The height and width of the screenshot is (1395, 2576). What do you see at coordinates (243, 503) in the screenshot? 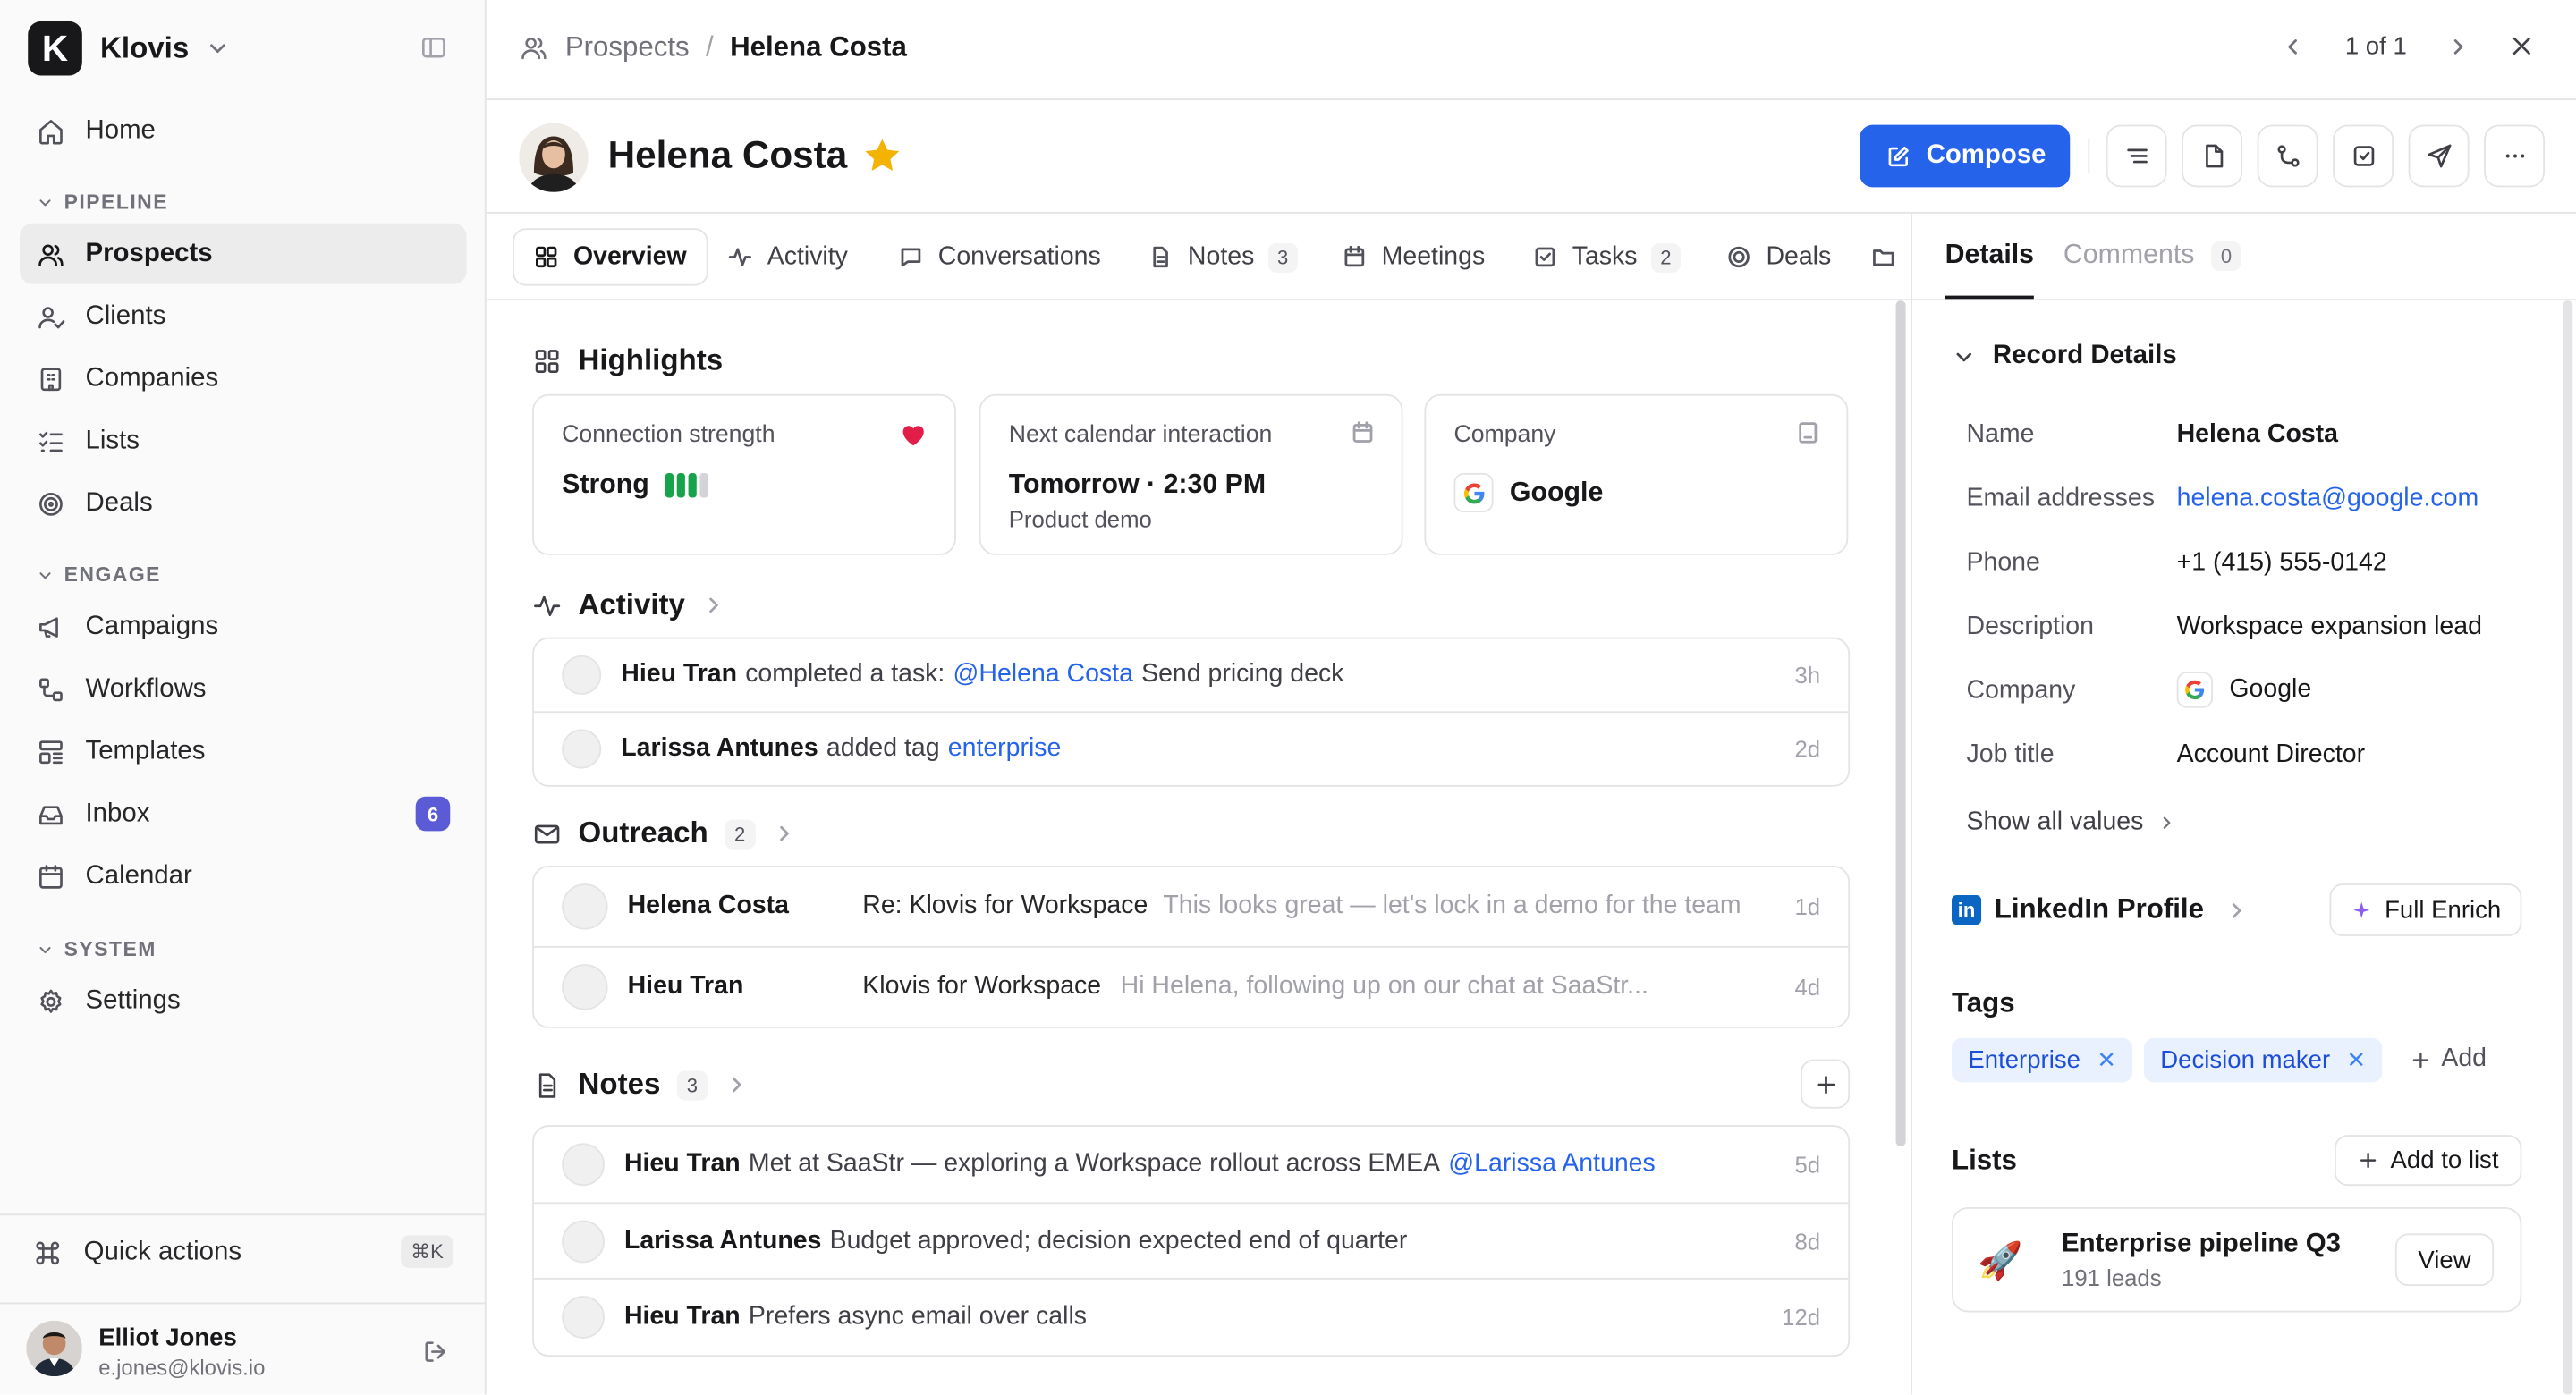
I see `sidebar-item-deals: Deals` at bounding box center [243, 503].